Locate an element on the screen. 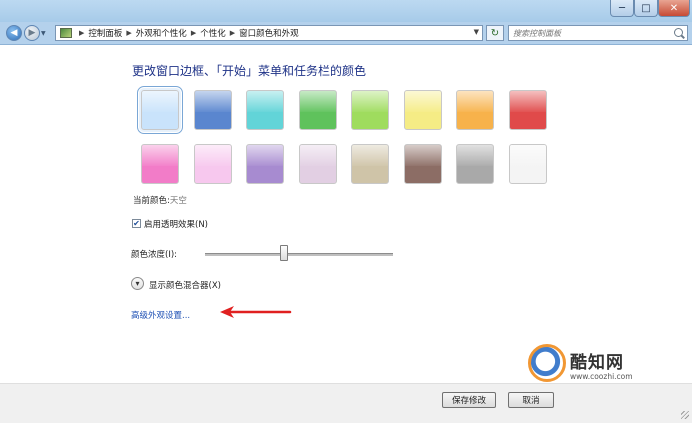 Image resolution: width=692 pixels, height=423 pixels. expand-mixer-chevron-icon: ▾ is located at coordinates (137, 283).